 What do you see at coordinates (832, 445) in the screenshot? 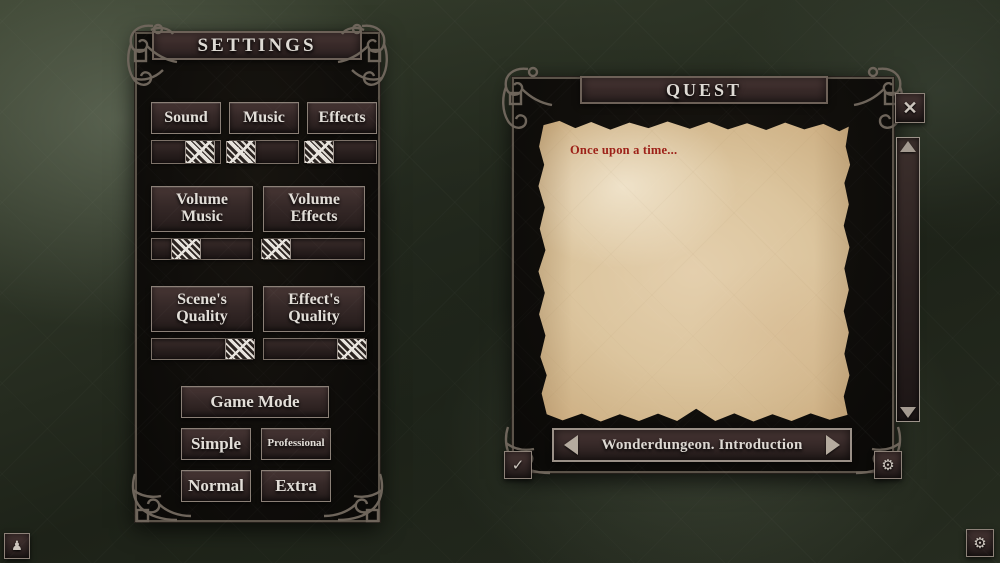
I see `quest-next-icon` at bounding box center [832, 445].